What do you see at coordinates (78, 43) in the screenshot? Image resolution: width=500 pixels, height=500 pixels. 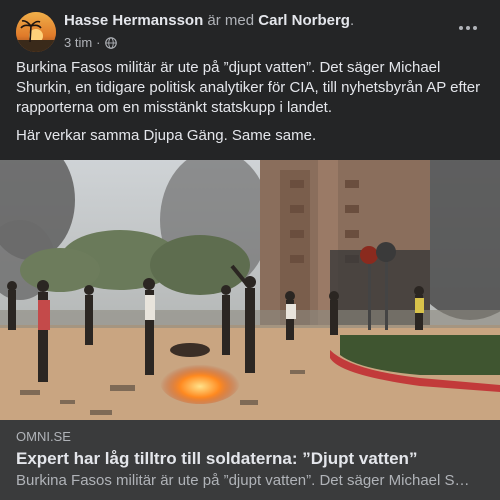 I see `post-time: 3 tim` at bounding box center [78, 43].